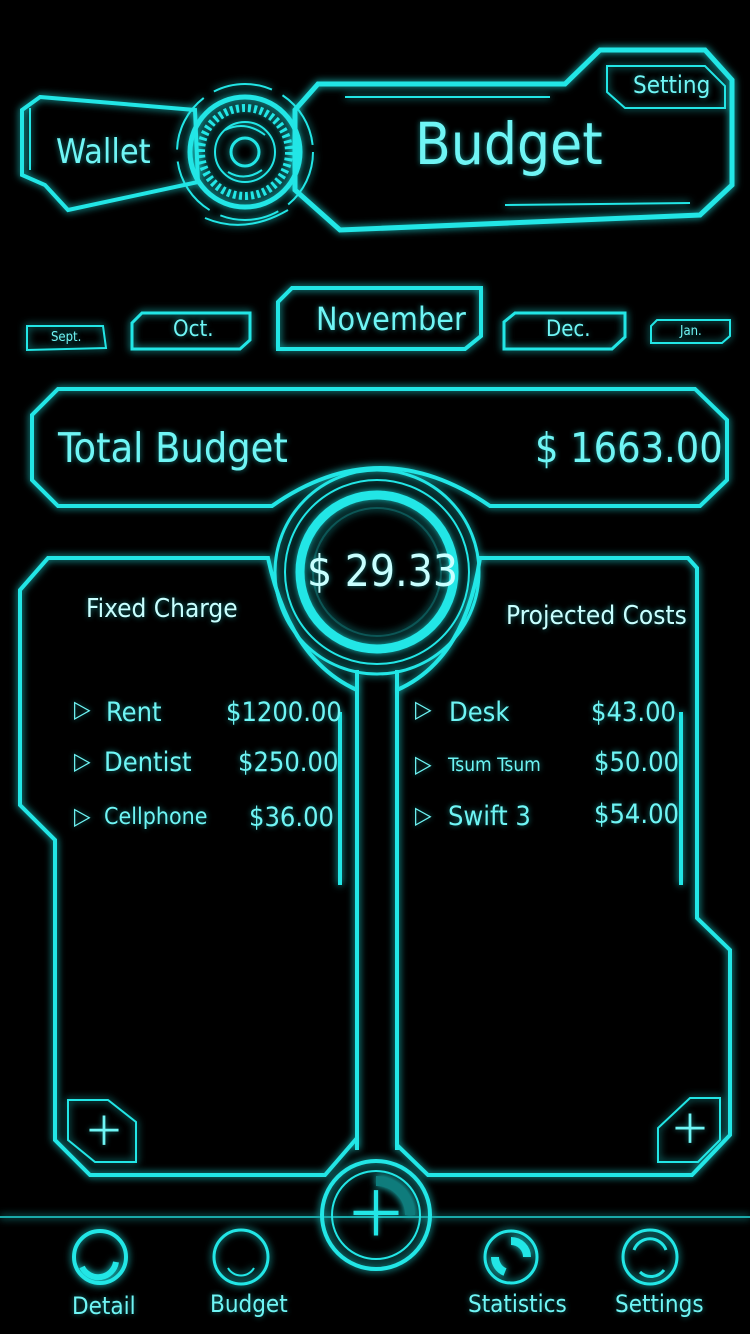 Image resolution: width=750 pixels, height=1334 pixels. What do you see at coordinates (376, 1216) in the screenshot?
I see `add-entry-button: ＋` at bounding box center [376, 1216].